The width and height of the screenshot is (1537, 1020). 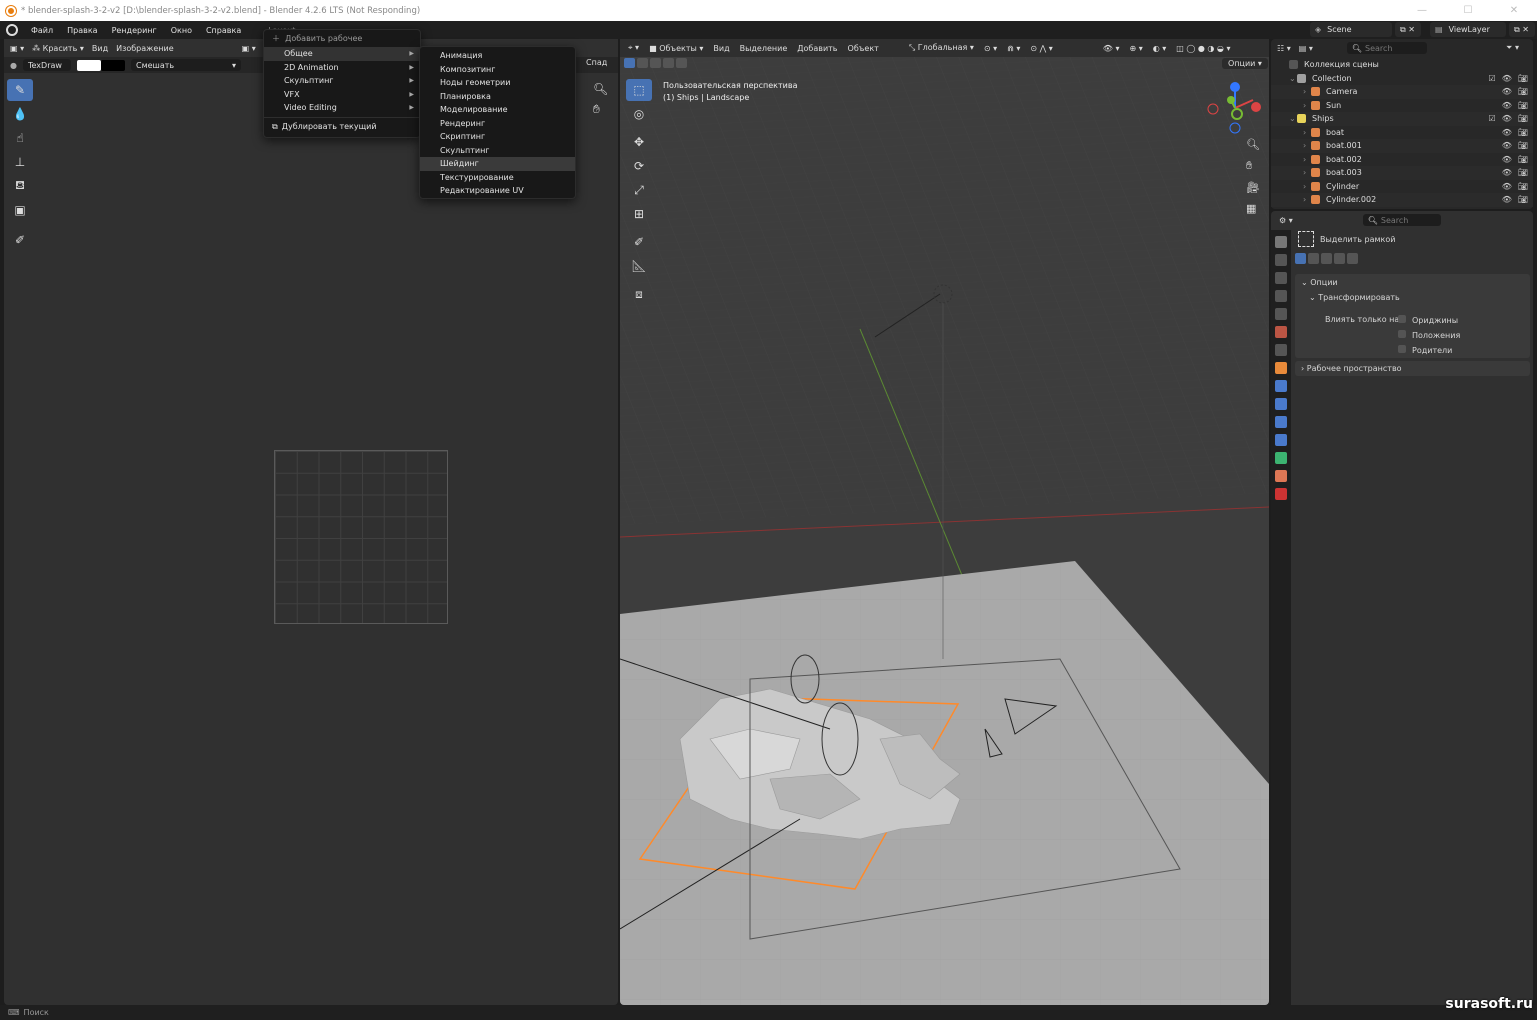 I want to click on overlay-toggle-icon: ◐ ▾, so click(x=1160, y=48).